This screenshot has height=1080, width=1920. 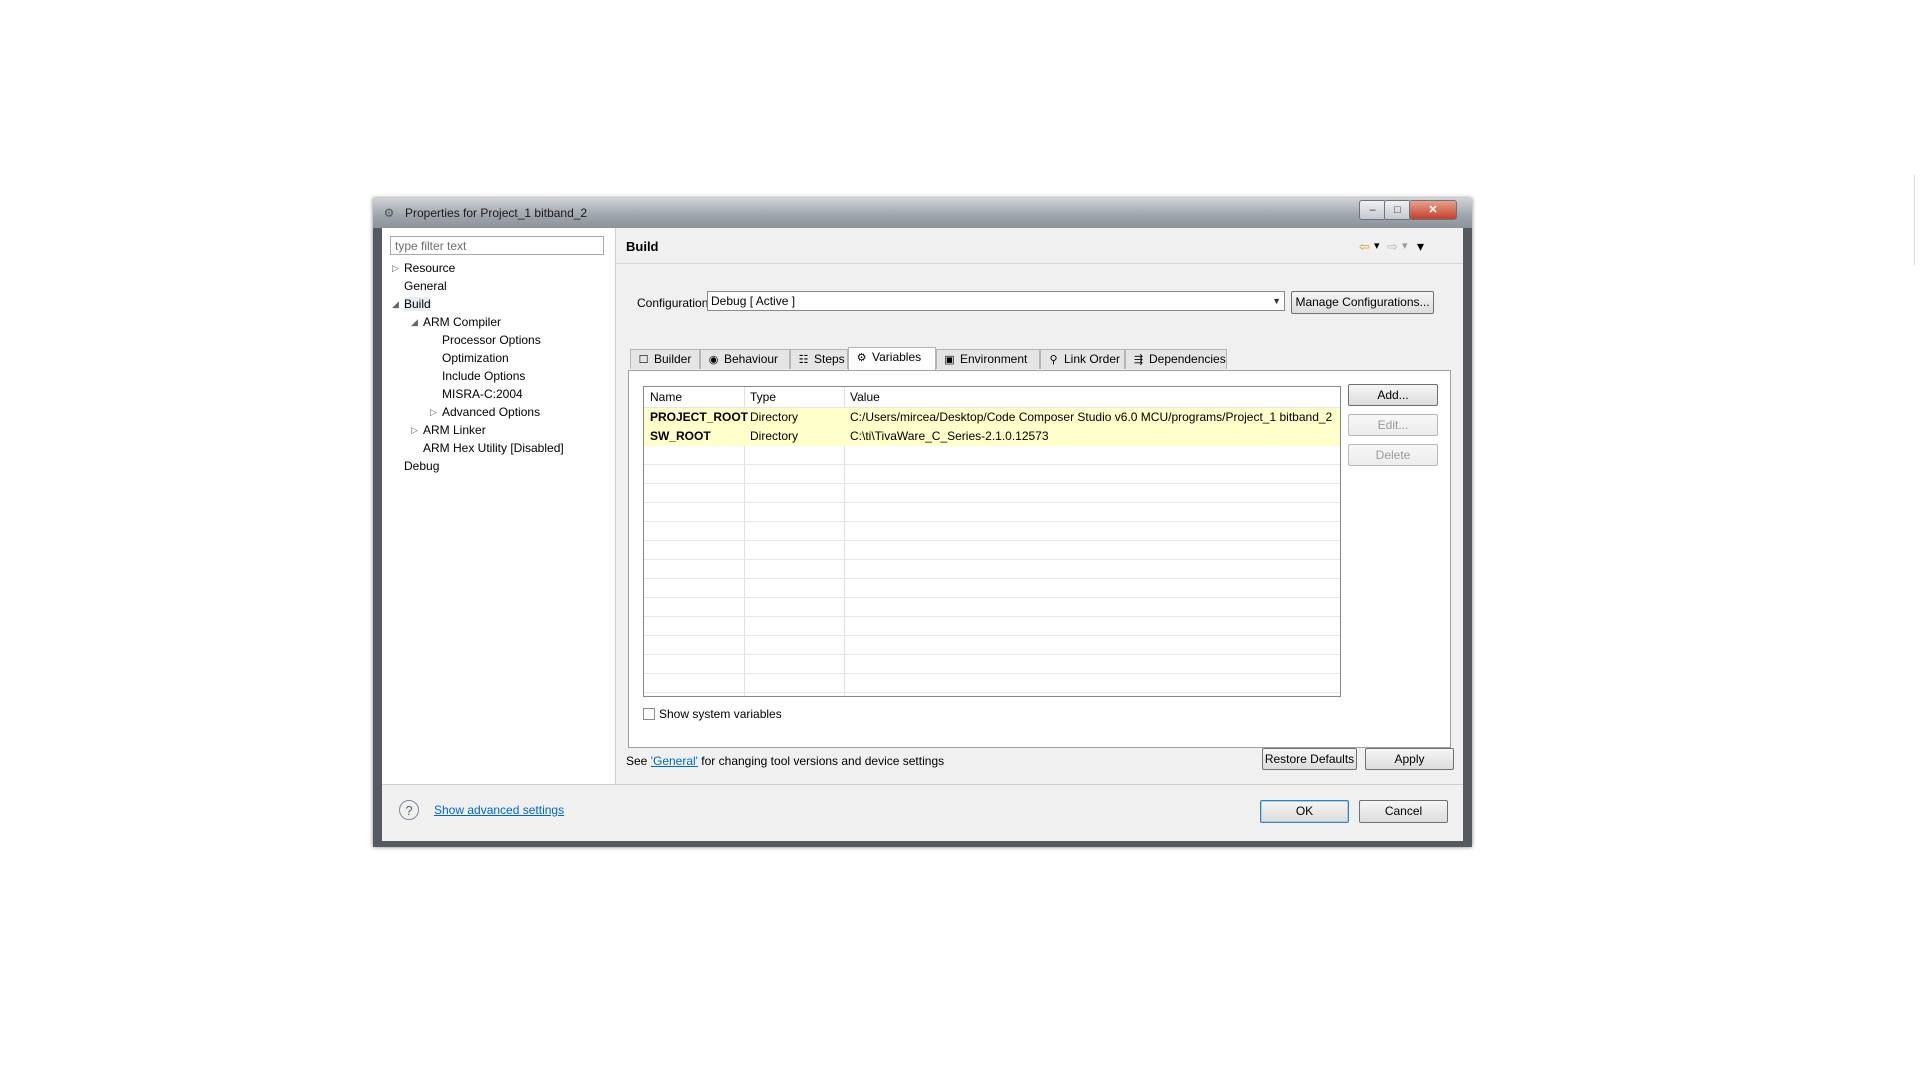 What do you see at coordinates (1092, 397) in the screenshot?
I see `column-header-value: Value` at bounding box center [1092, 397].